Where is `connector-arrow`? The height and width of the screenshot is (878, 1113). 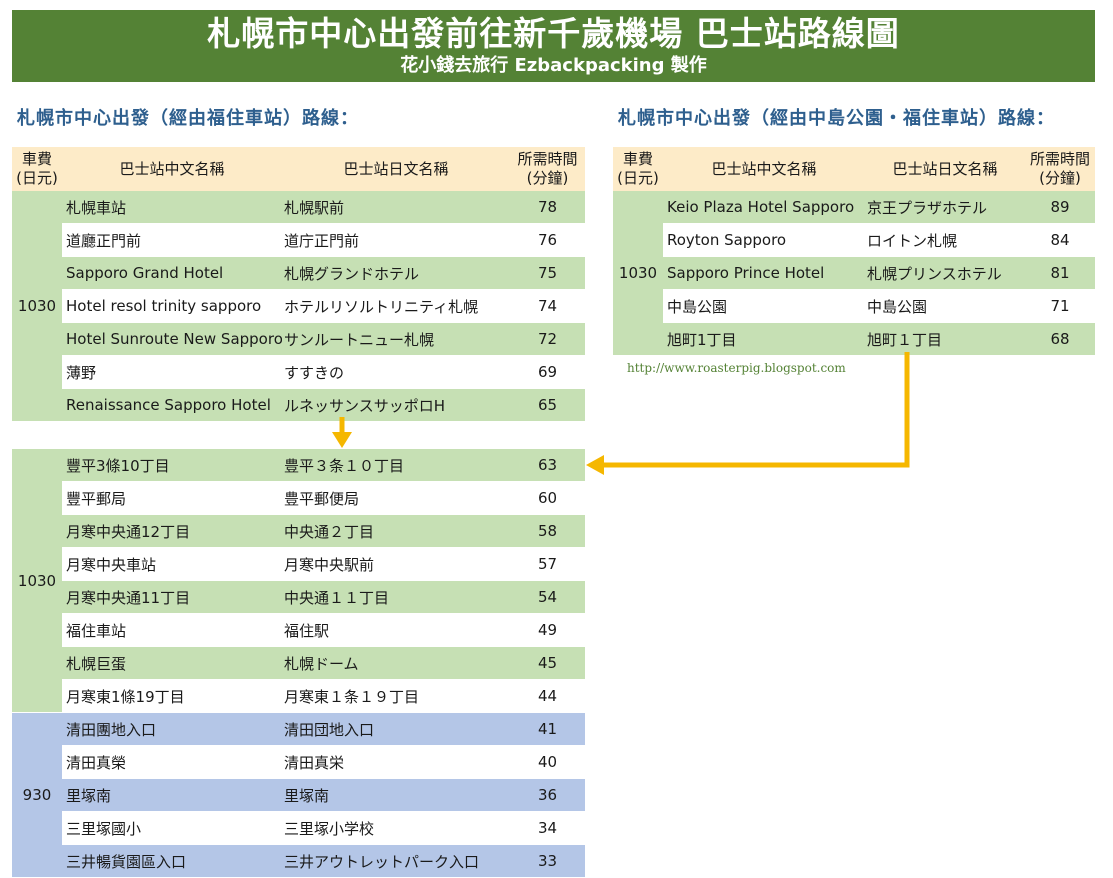
connector-arrow is located at coordinates (748, 413).